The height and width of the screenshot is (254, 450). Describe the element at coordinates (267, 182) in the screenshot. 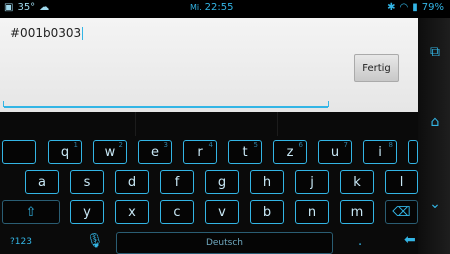

I see `key-h: h` at that location.